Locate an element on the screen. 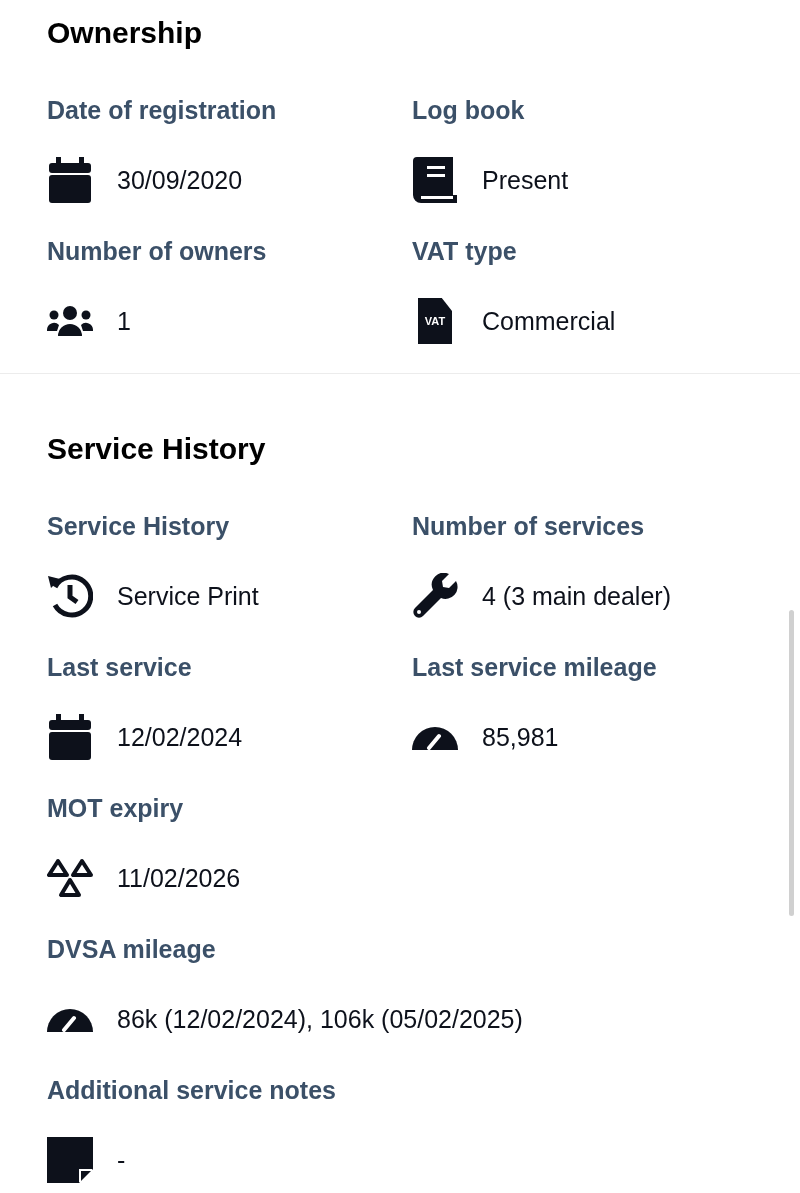 The width and height of the screenshot is (800, 1193). field-label: VAT type is located at coordinates (465, 252).